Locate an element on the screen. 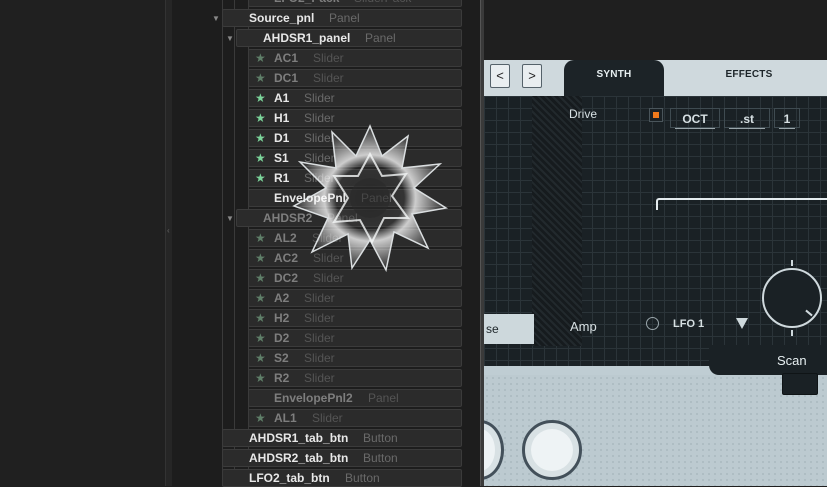 The image size is (827, 487). tree-row-dc1: ★ DC1 Slider is located at coordinates (355, 78).